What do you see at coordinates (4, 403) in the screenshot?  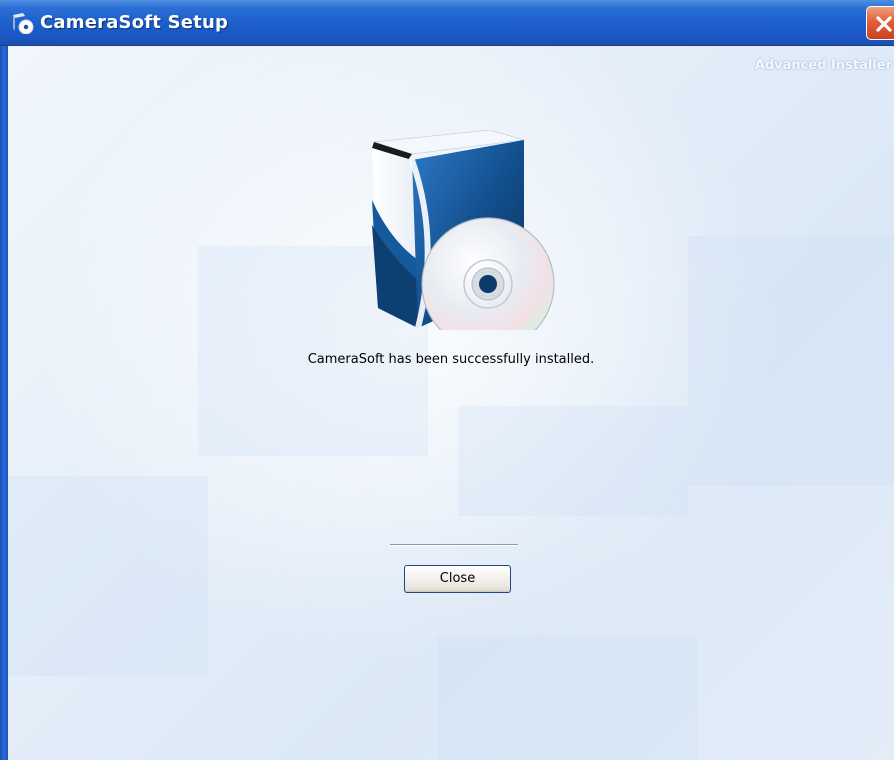 I see `window-left-border` at bounding box center [4, 403].